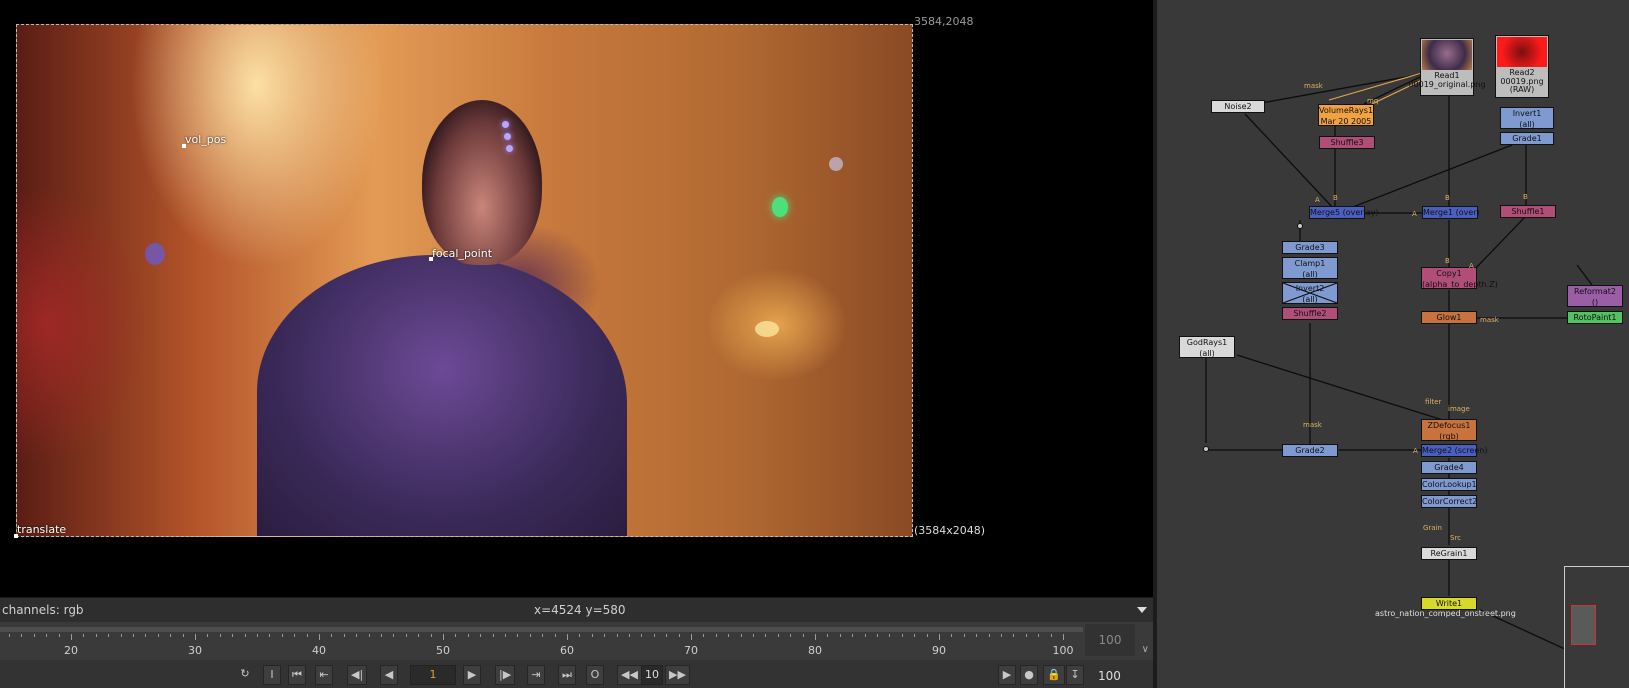 The height and width of the screenshot is (688, 1629). I want to click on out-point-button: O, so click(595, 675).